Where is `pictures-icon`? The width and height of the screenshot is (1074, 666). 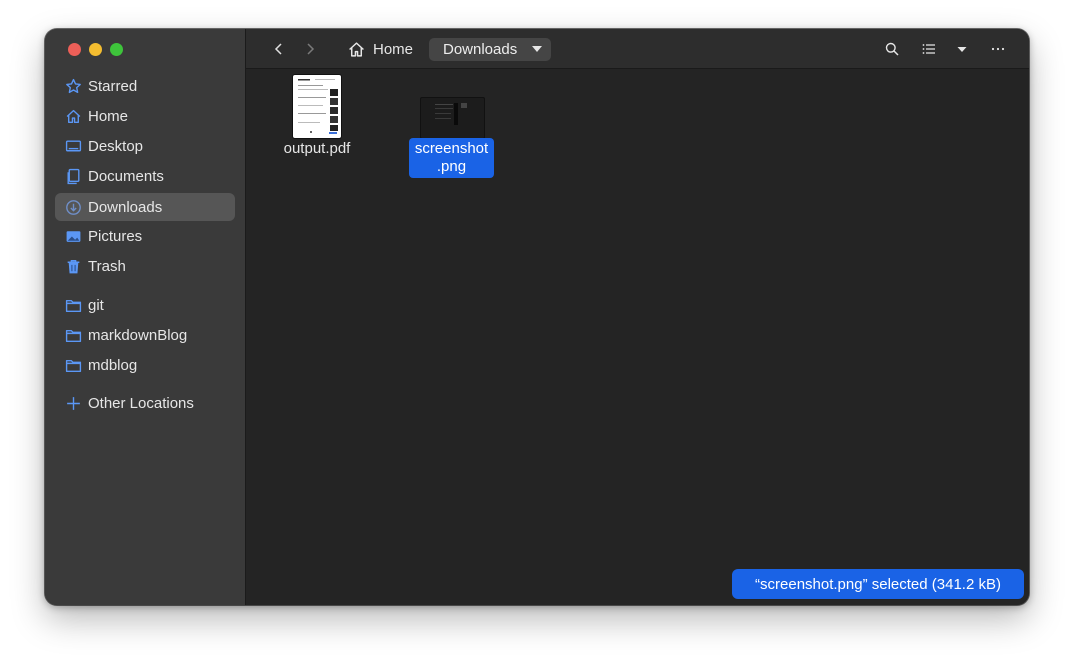 pictures-icon is located at coordinates (73, 236).